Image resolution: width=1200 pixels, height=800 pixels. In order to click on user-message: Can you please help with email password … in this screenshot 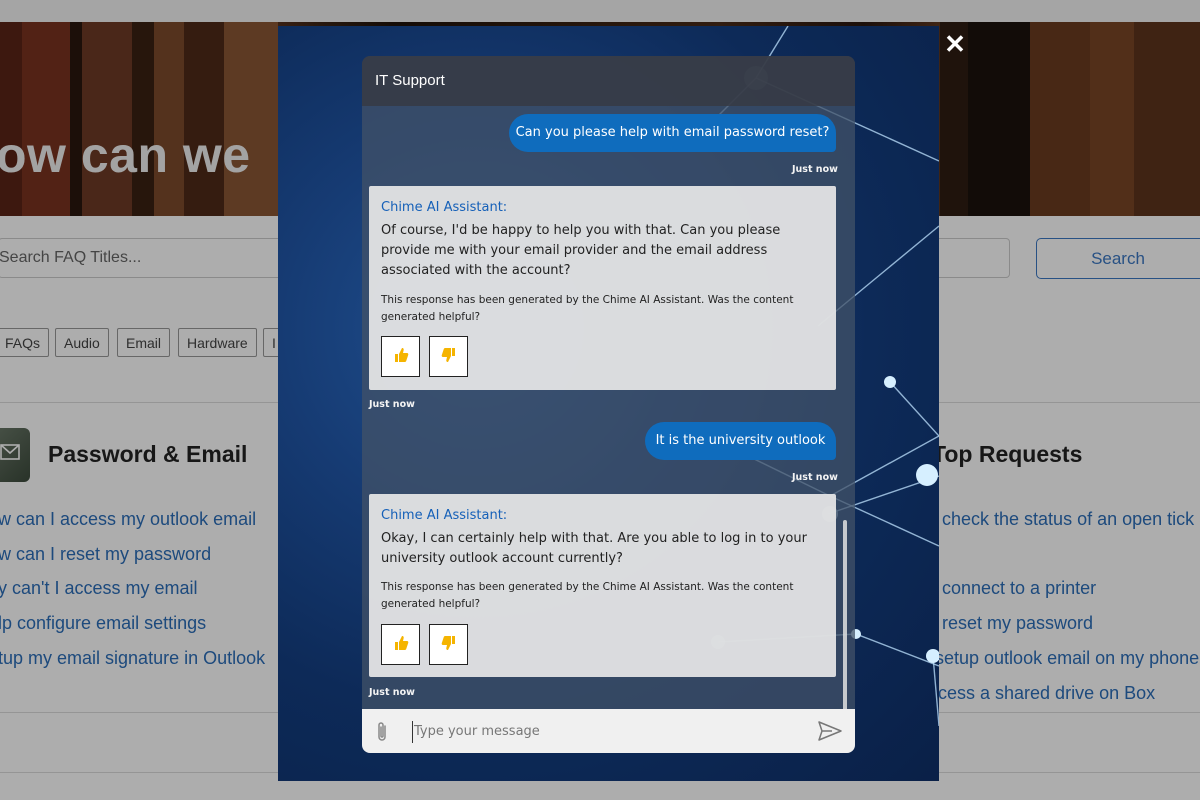, I will do `click(672, 133)`.